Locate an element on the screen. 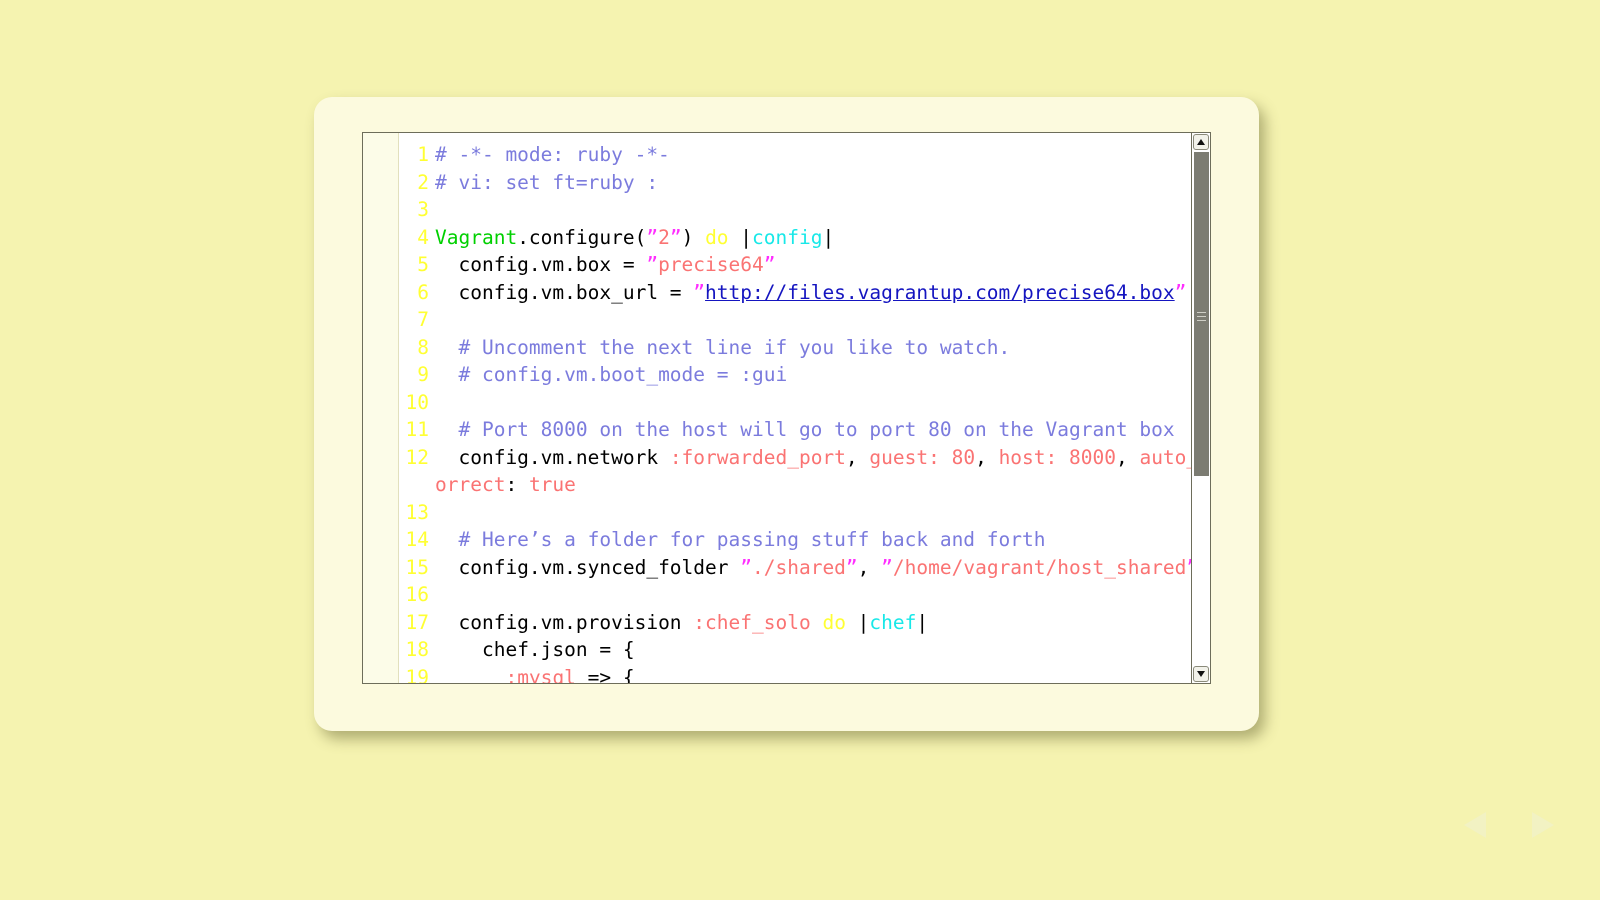  code-line: 10 is located at coordinates (804, 403).